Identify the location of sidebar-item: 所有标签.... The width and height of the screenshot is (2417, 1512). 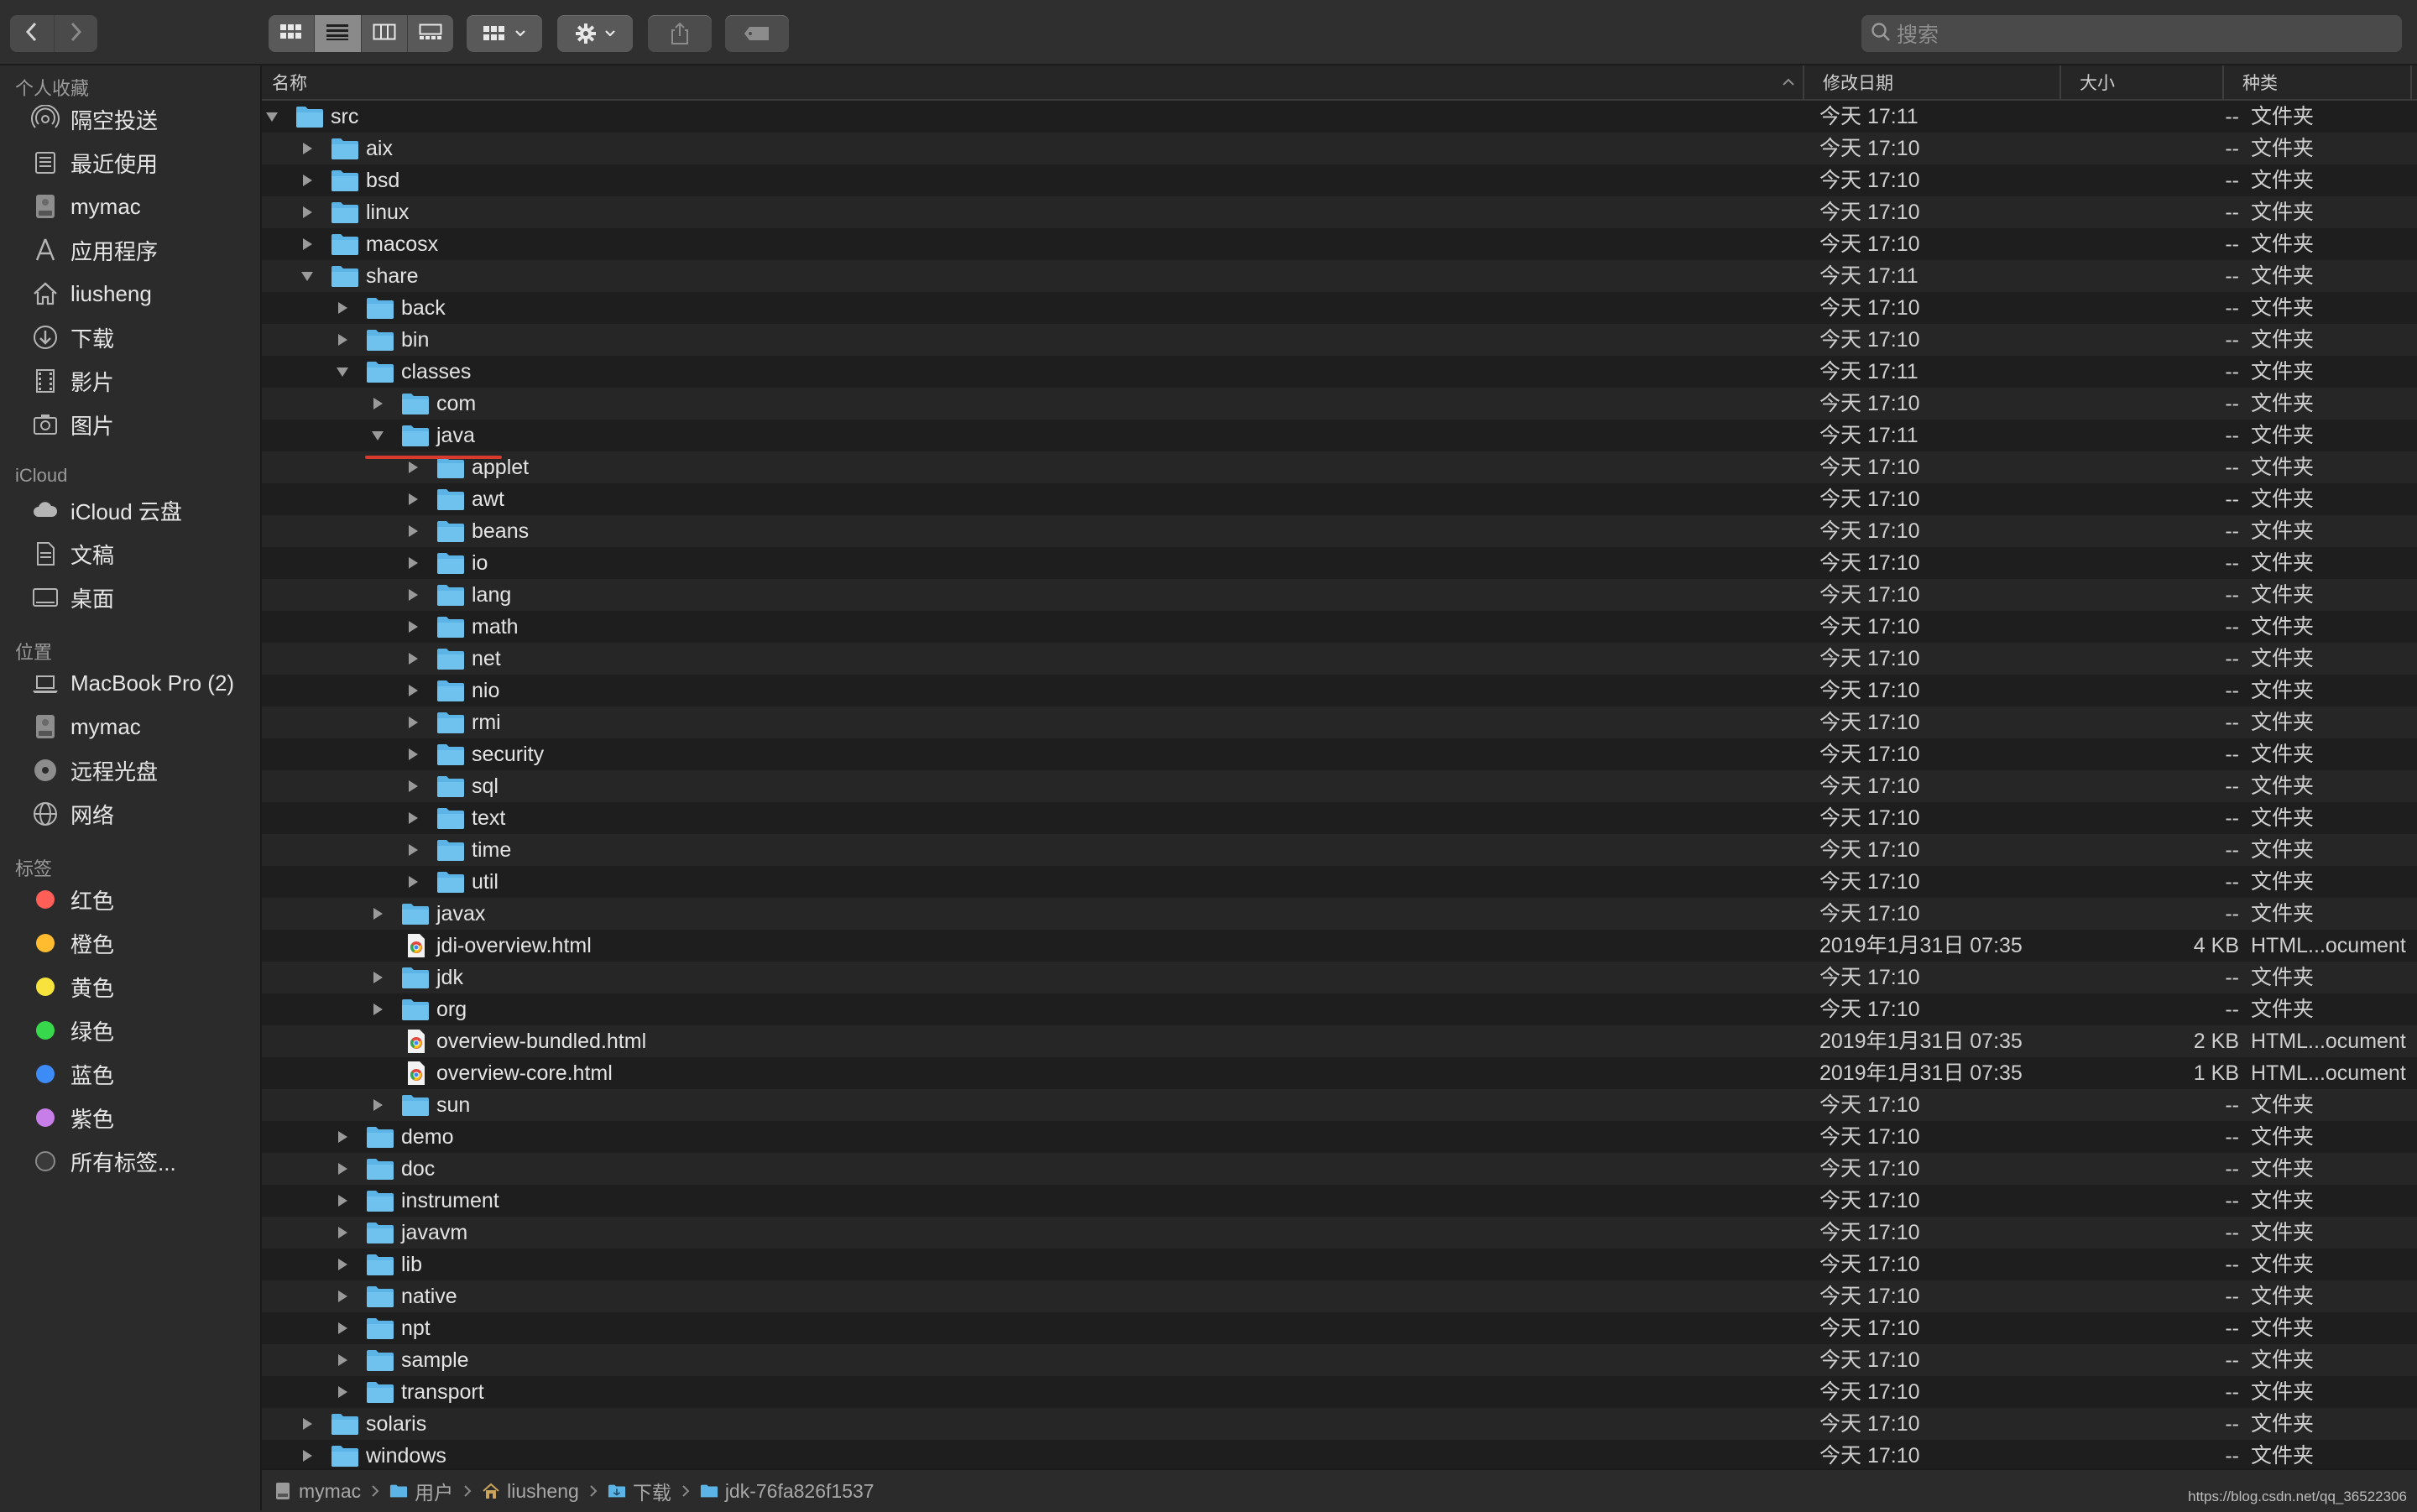
(102, 1162).